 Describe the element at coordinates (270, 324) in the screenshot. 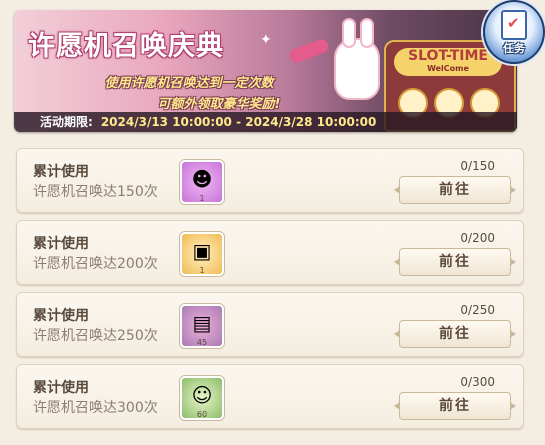

I see `task-row: 累计使用 许愿机召唤达250次 ▤ 45 0/250 前往` at that location.